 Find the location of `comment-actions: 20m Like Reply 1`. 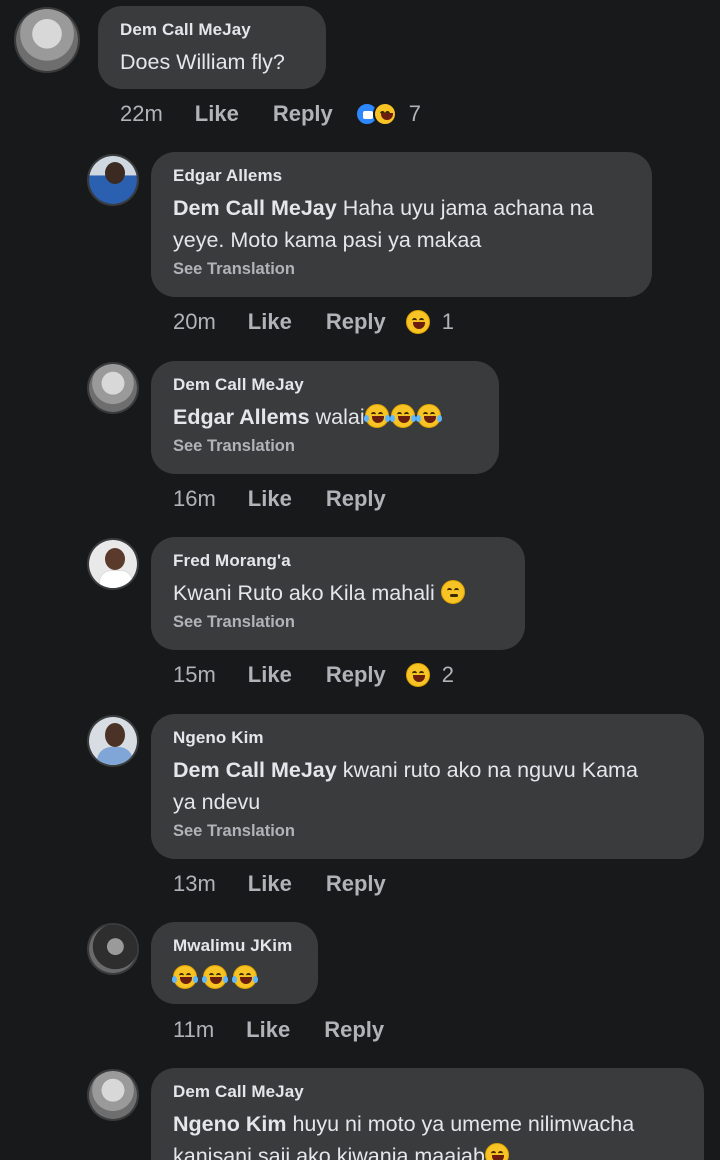

comment-actions: 20m Like Reply 1 is located at coordinates (313, 322).